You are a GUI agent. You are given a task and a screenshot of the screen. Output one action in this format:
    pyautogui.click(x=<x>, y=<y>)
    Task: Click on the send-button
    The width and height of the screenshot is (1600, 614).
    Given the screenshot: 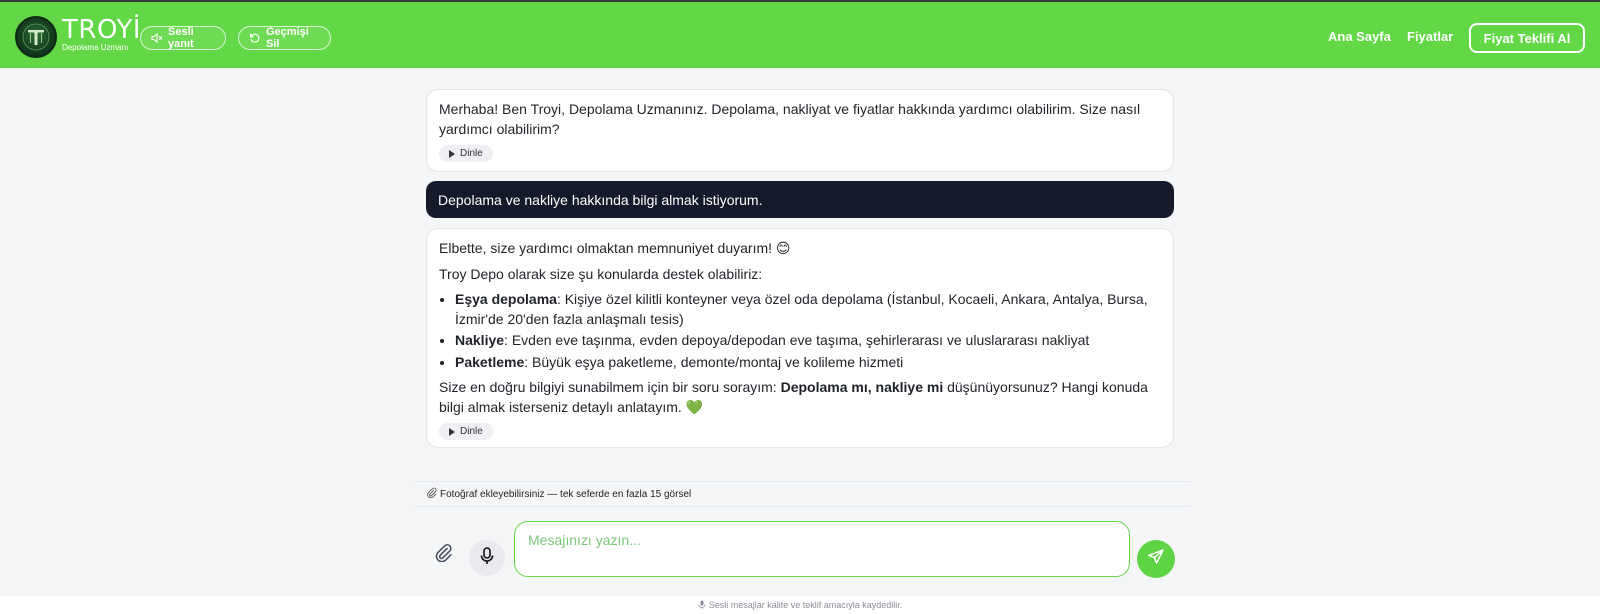 What is the action you would take?
    pyautogui.click(x=1156, y=559)
    